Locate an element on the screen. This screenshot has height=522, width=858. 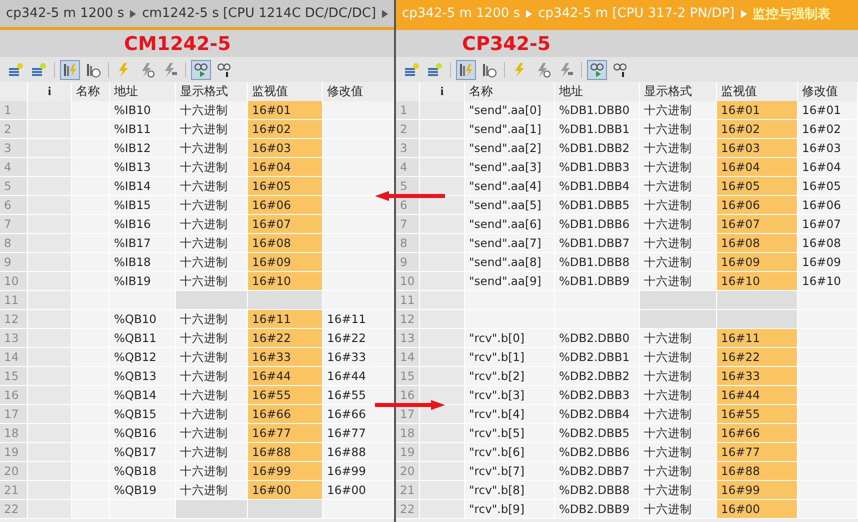
table-cell: 16#05 is located at coordinates (828, 186).